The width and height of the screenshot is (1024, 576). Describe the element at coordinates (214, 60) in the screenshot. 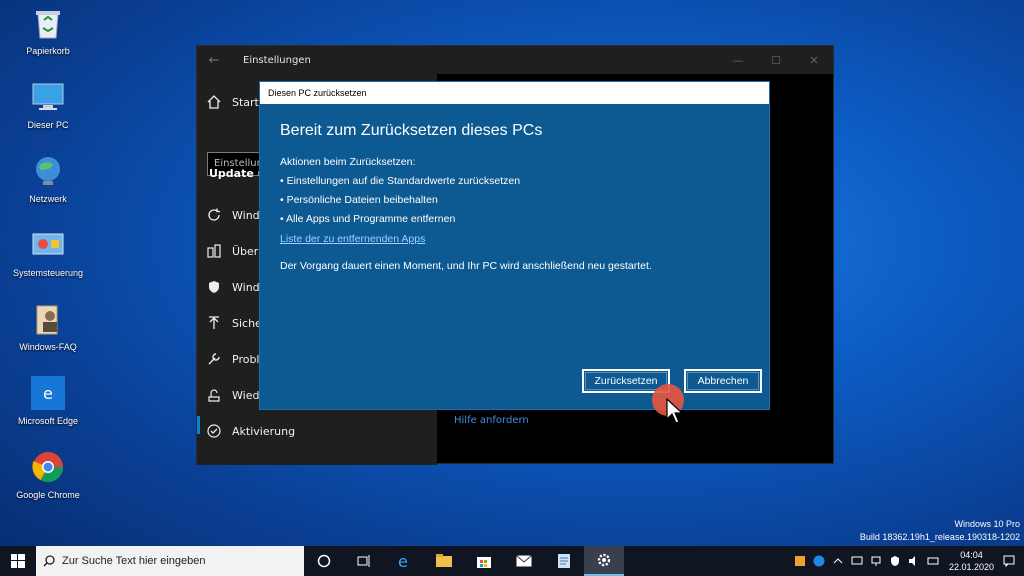

I see `back-arrow-icon: ←` at that location.